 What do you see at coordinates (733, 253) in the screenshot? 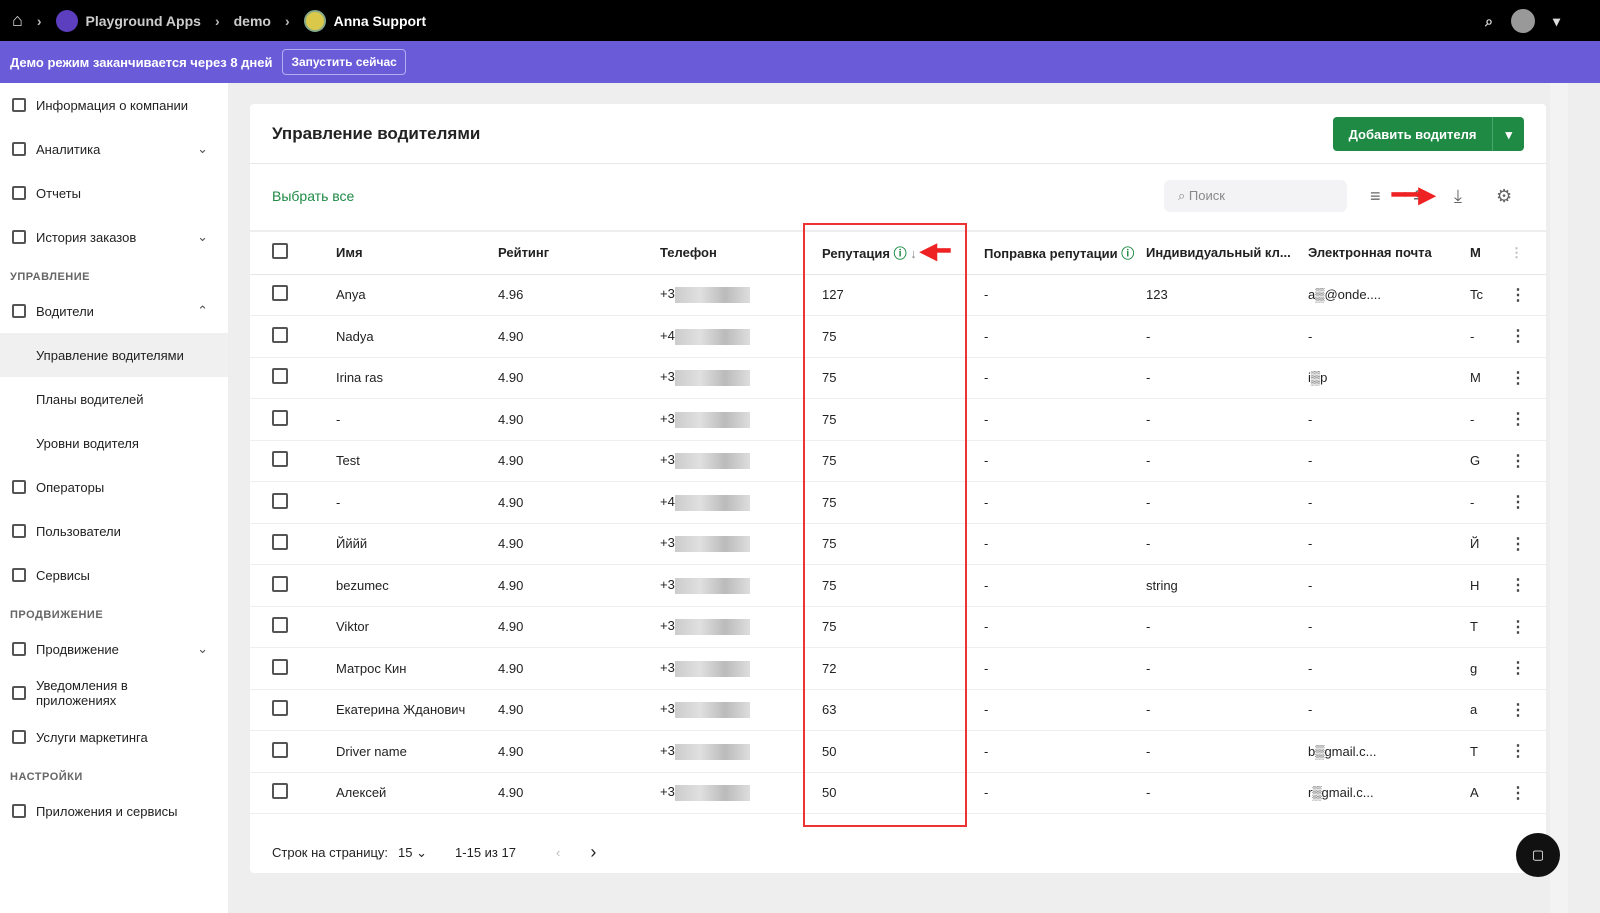
I see `col-phone: Телефон` at bounding box center [733, 253].